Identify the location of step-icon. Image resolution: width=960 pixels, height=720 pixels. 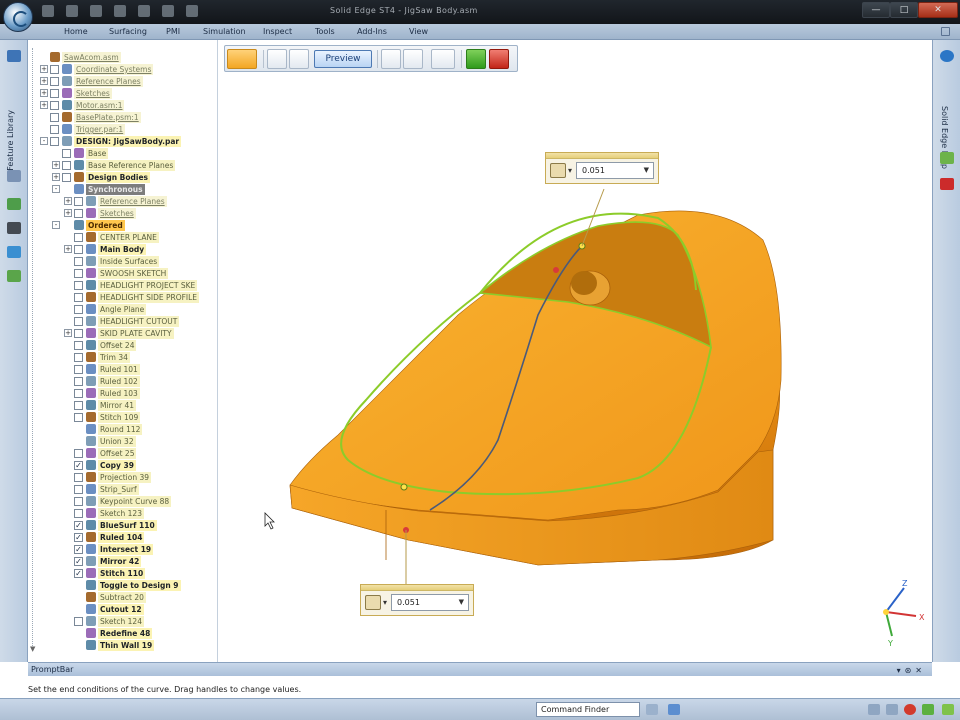
(242, 59).